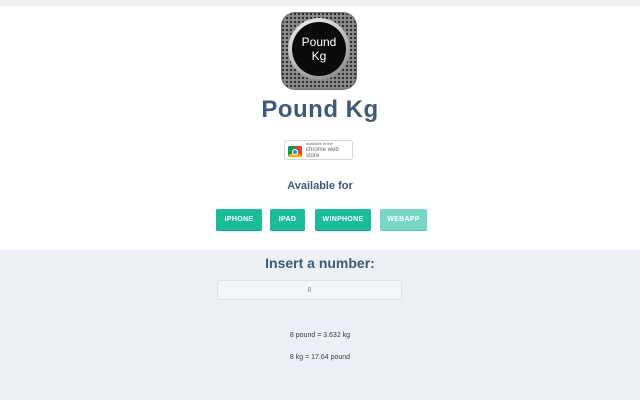 The image size is (640, 400). I want to click on app-icon: Pound Kg, so click(319, 51).